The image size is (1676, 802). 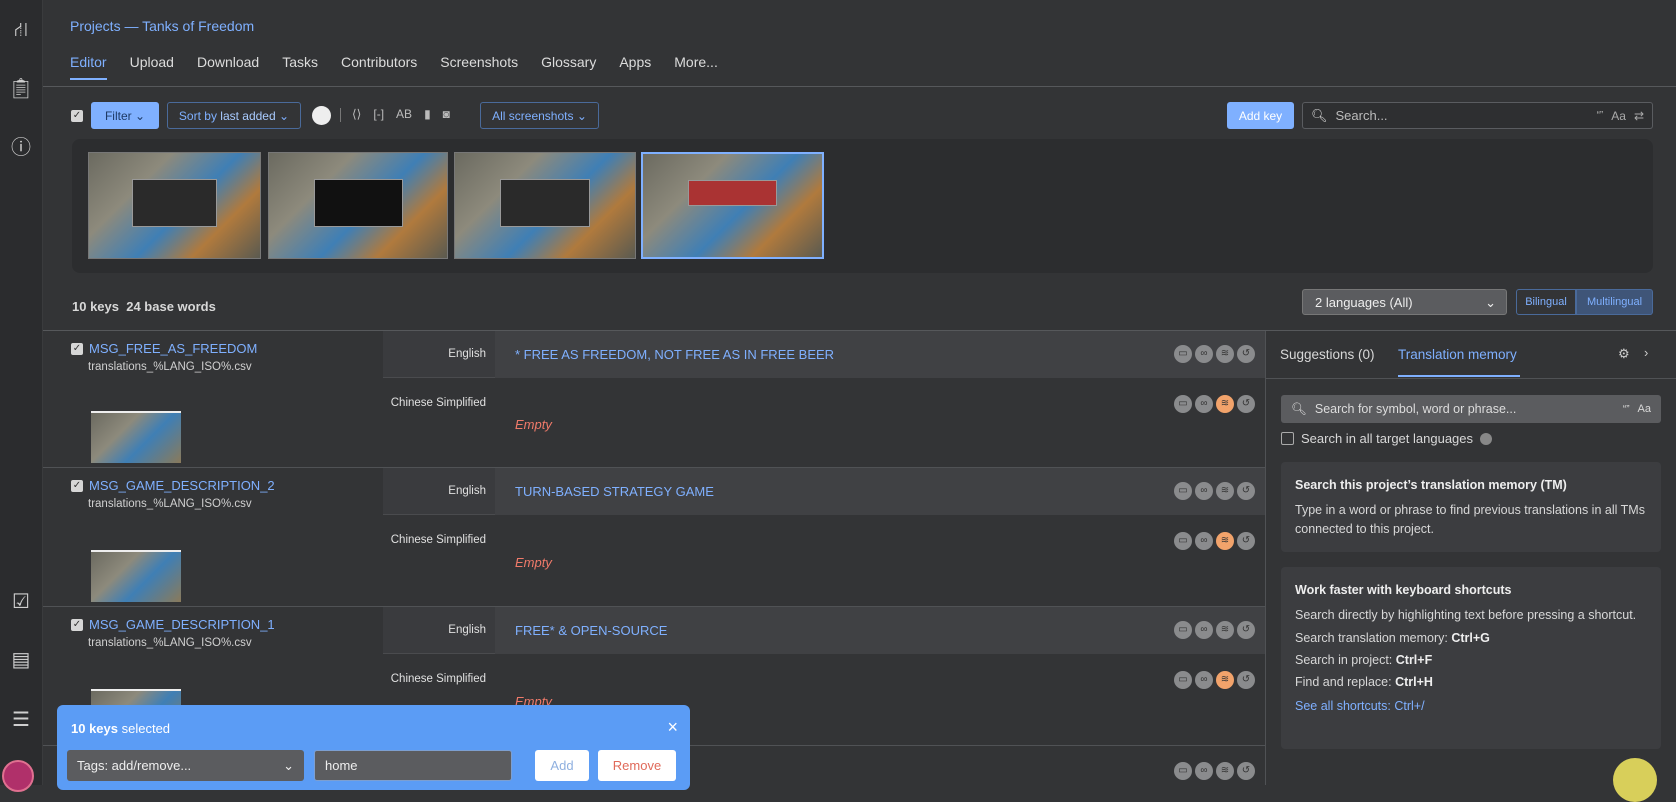 I want to click on screenshots-dropdown: All screenshots ⌄, so click(x=539, y=115).